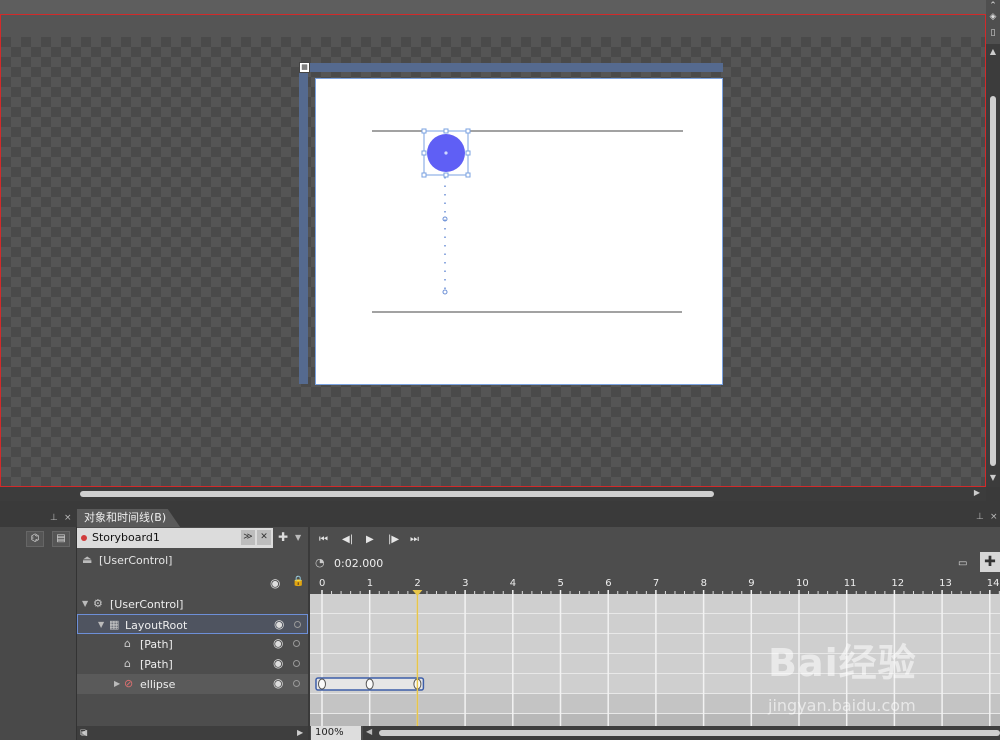 Image resolution: width=1000 pixels, height=740 pixels. I want to click on storyboard-options-icon: ≫, so click(248, 537).